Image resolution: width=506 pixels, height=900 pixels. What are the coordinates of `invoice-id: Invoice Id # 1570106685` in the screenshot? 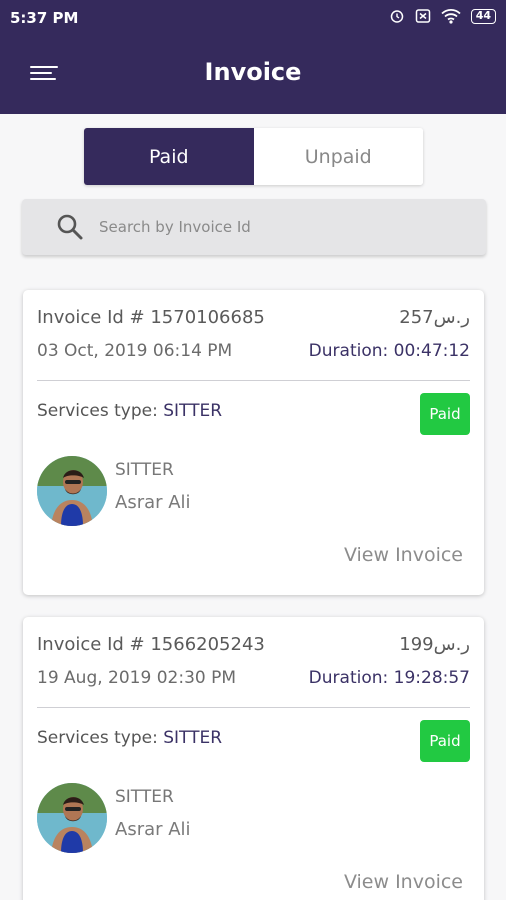 It's located at (151, 317).